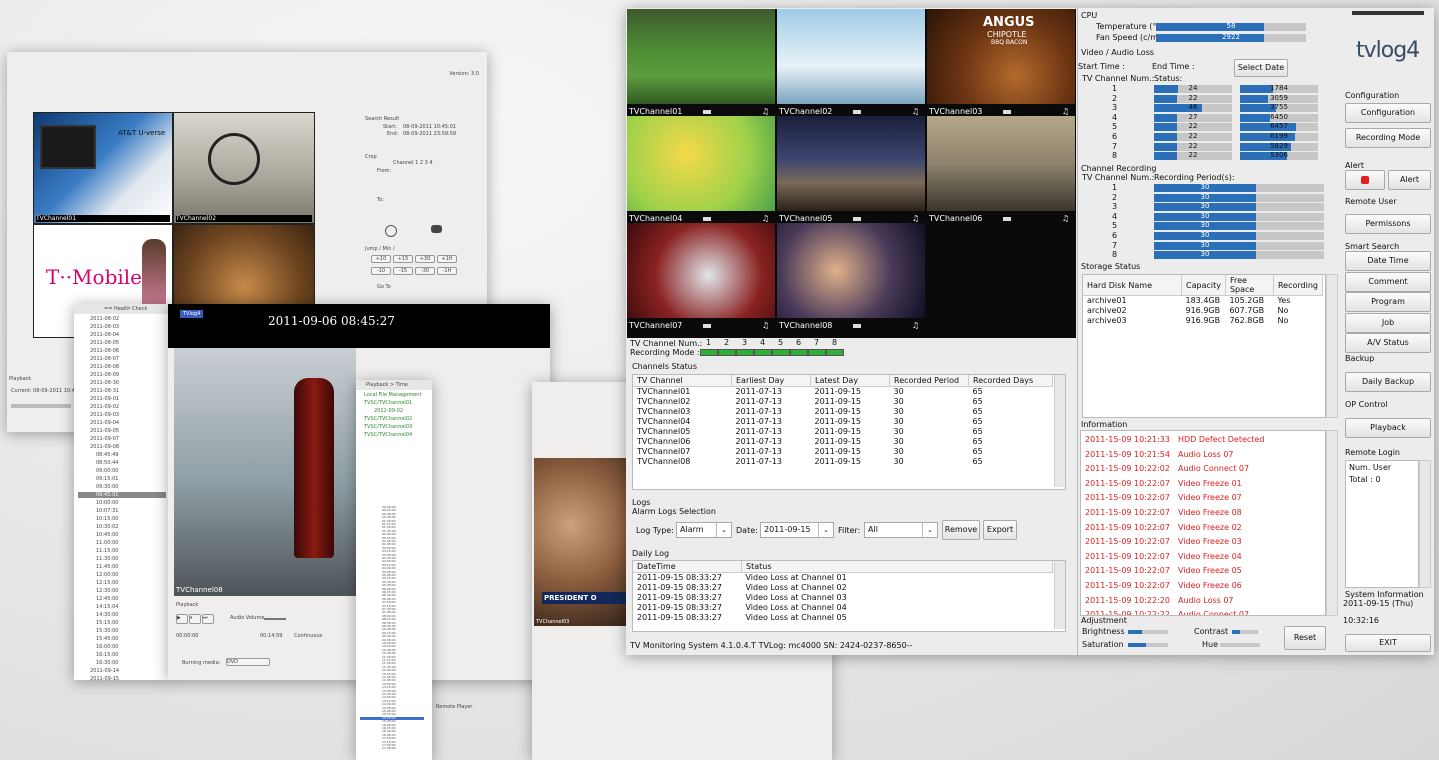 This screenshot has width=1439, height=760. Describe the element at coordinates (430, 127) in the screenshot. I see `start-value: 08-09-2011 10:45:01` at that location.